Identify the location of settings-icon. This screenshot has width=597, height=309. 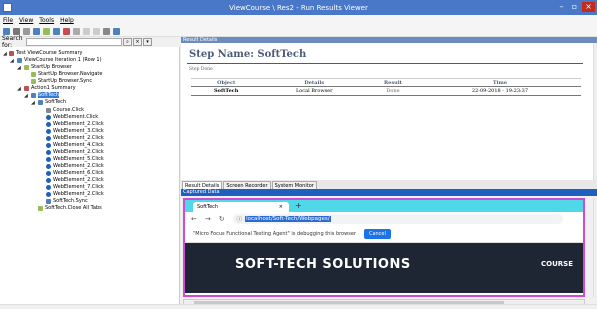
(76, 31).